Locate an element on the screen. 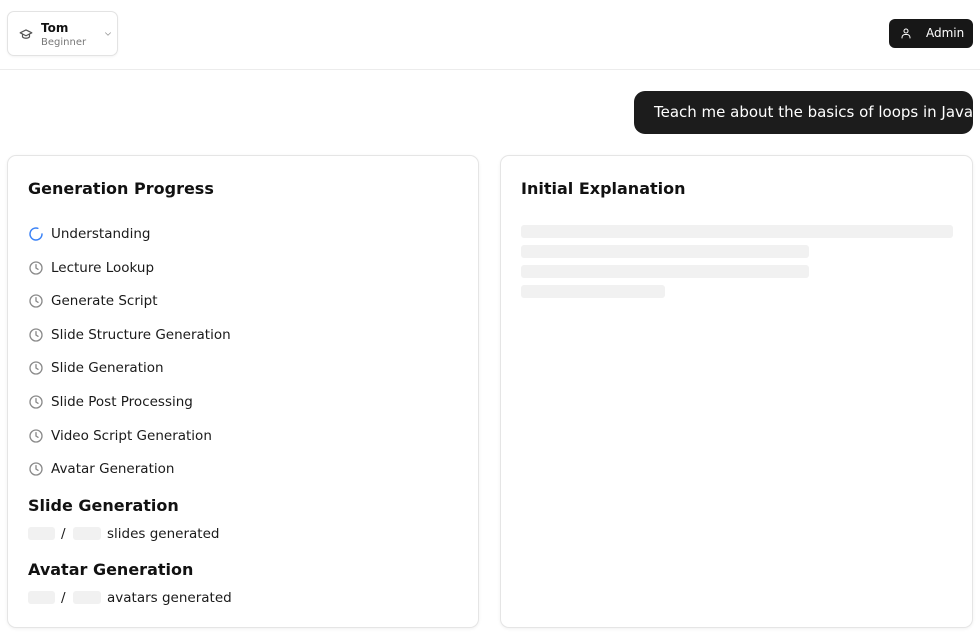 Image resolution: width=980 pixels, height=638 pixels. step-avatar-generation: Avatar Generation is located at coordinates (238, 477).